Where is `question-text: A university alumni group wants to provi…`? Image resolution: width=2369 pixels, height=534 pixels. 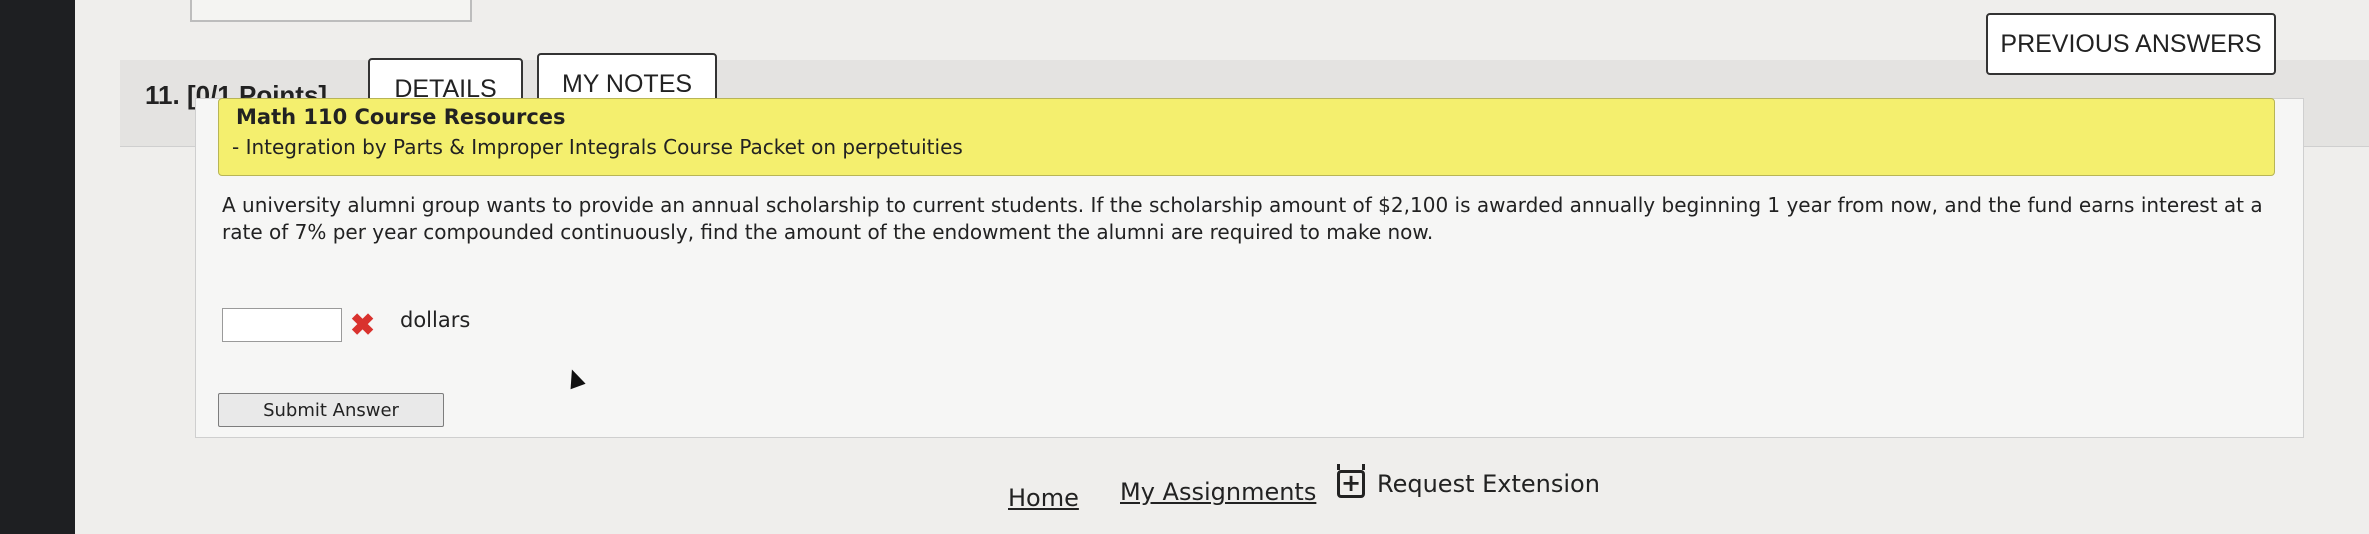
question-text: A university alumni group wants to provi… is located at coordinates (1242, 218).